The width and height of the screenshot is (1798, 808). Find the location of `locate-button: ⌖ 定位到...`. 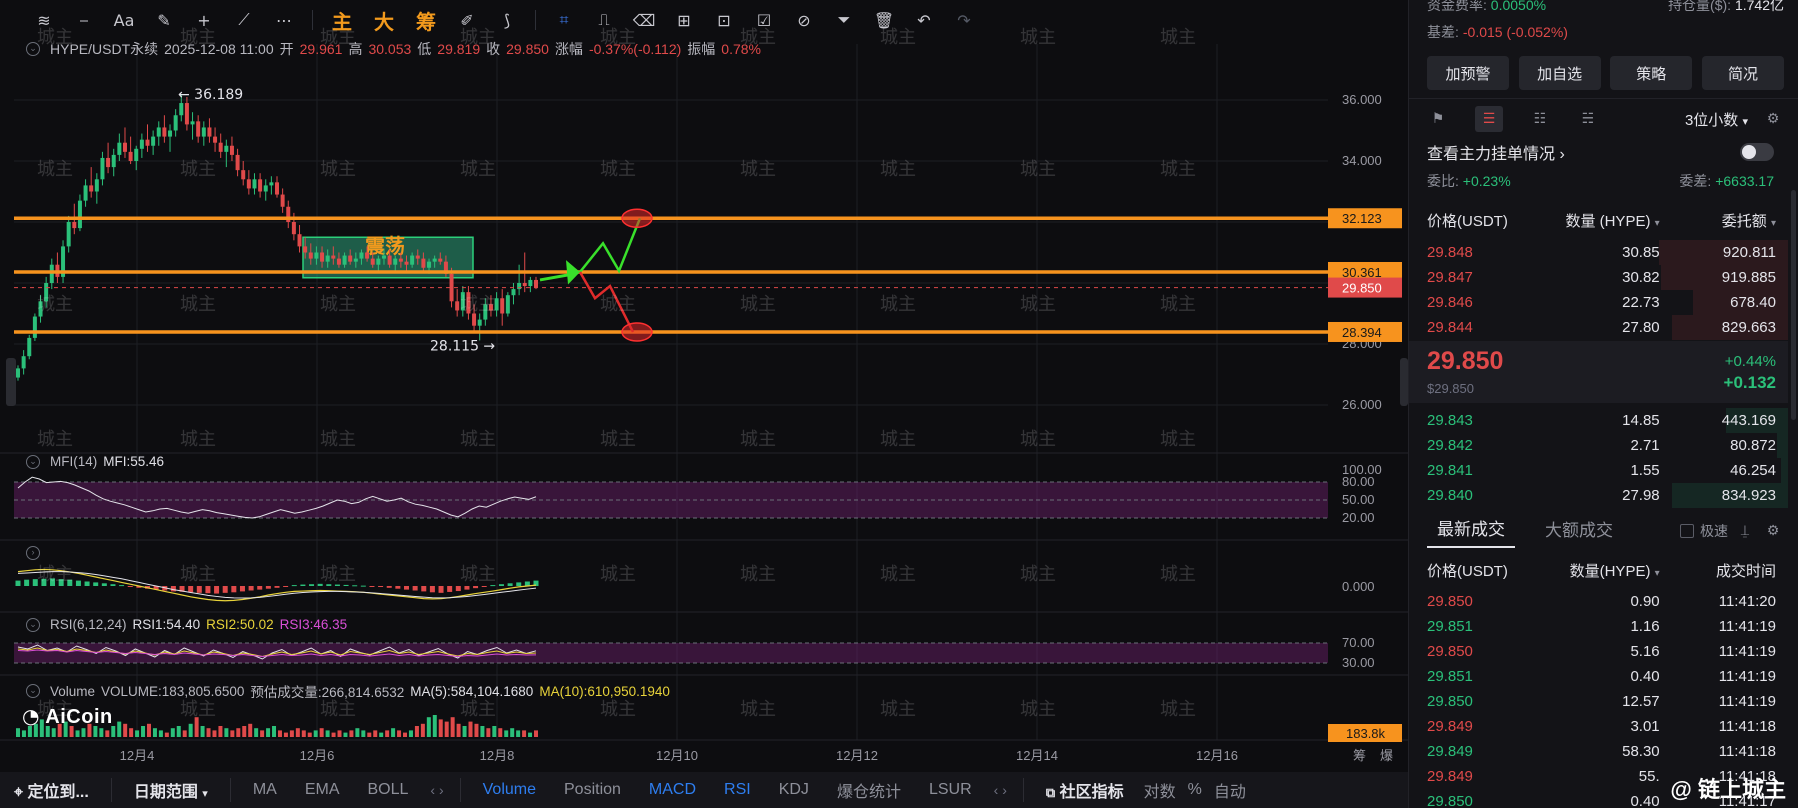

locate-button: ⌖ 定位到... is located at coordinates (51, 790).